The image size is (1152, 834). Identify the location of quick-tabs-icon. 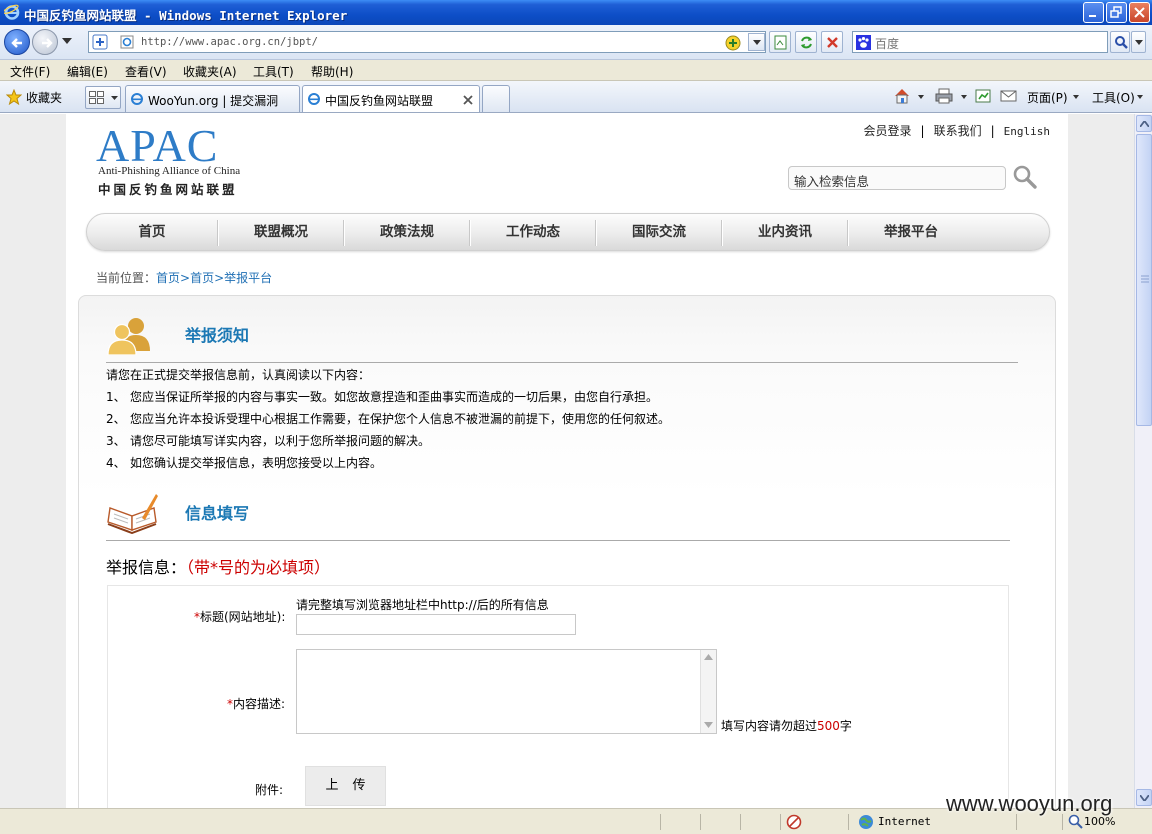
(96, 97).